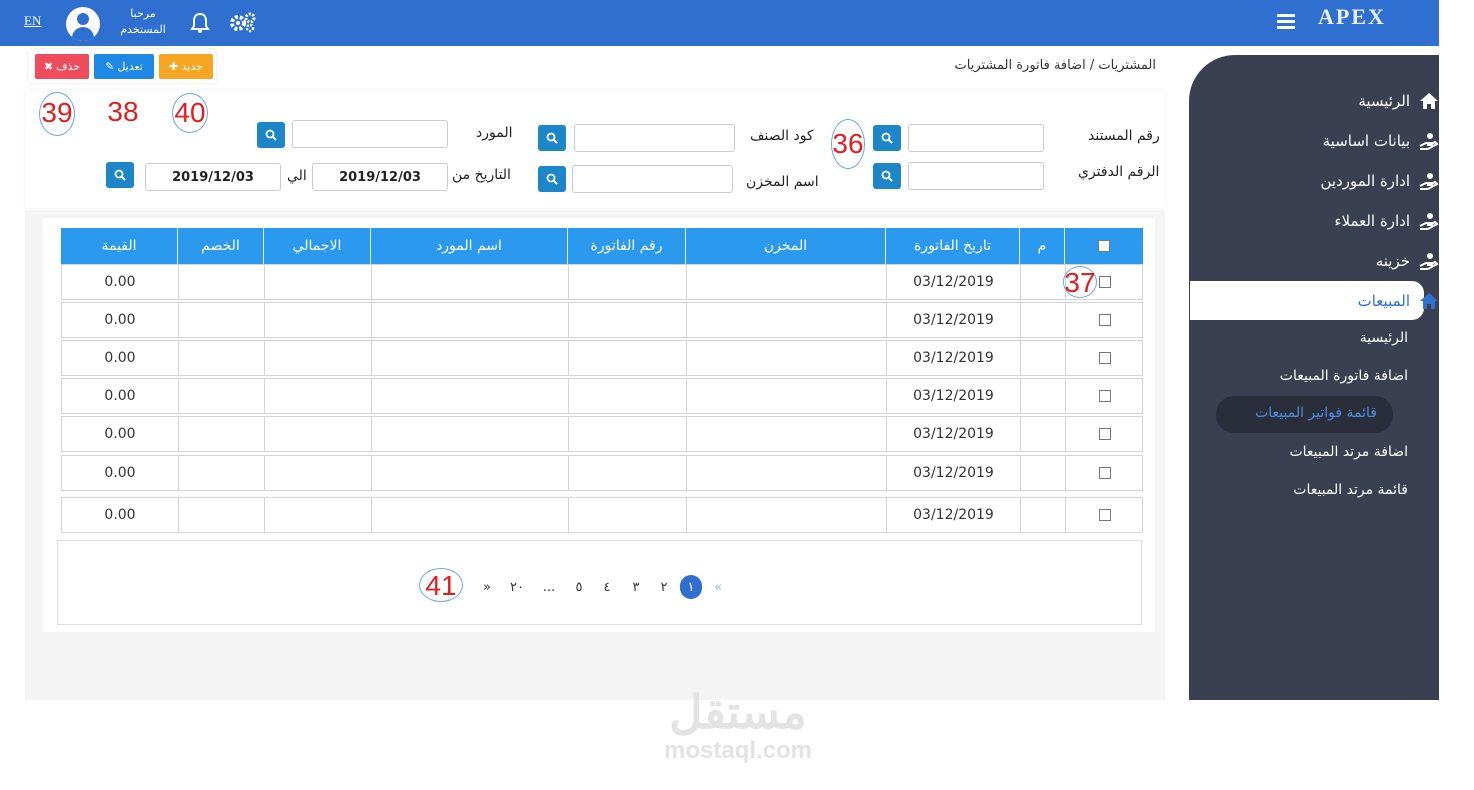 The image size is (1474, 790). I want to click on doc-no-input, so click(976, 138).